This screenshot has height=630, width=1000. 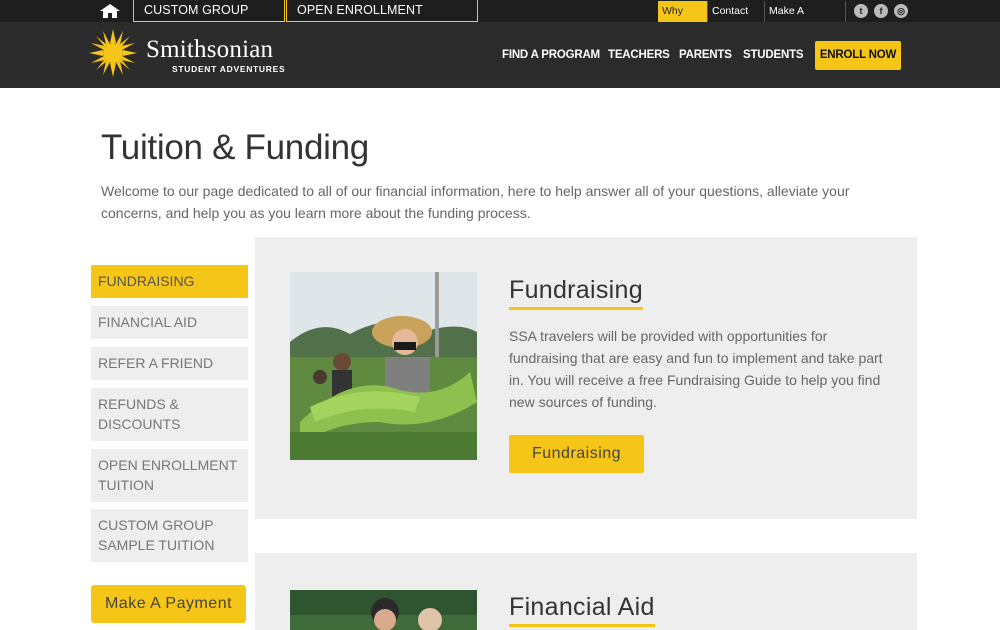 What do you see at coordinates (169, 281) in the screenshot?
I see `sidebar-item-fundraising: FUNDRAISING` at bounding box center [169, 281].